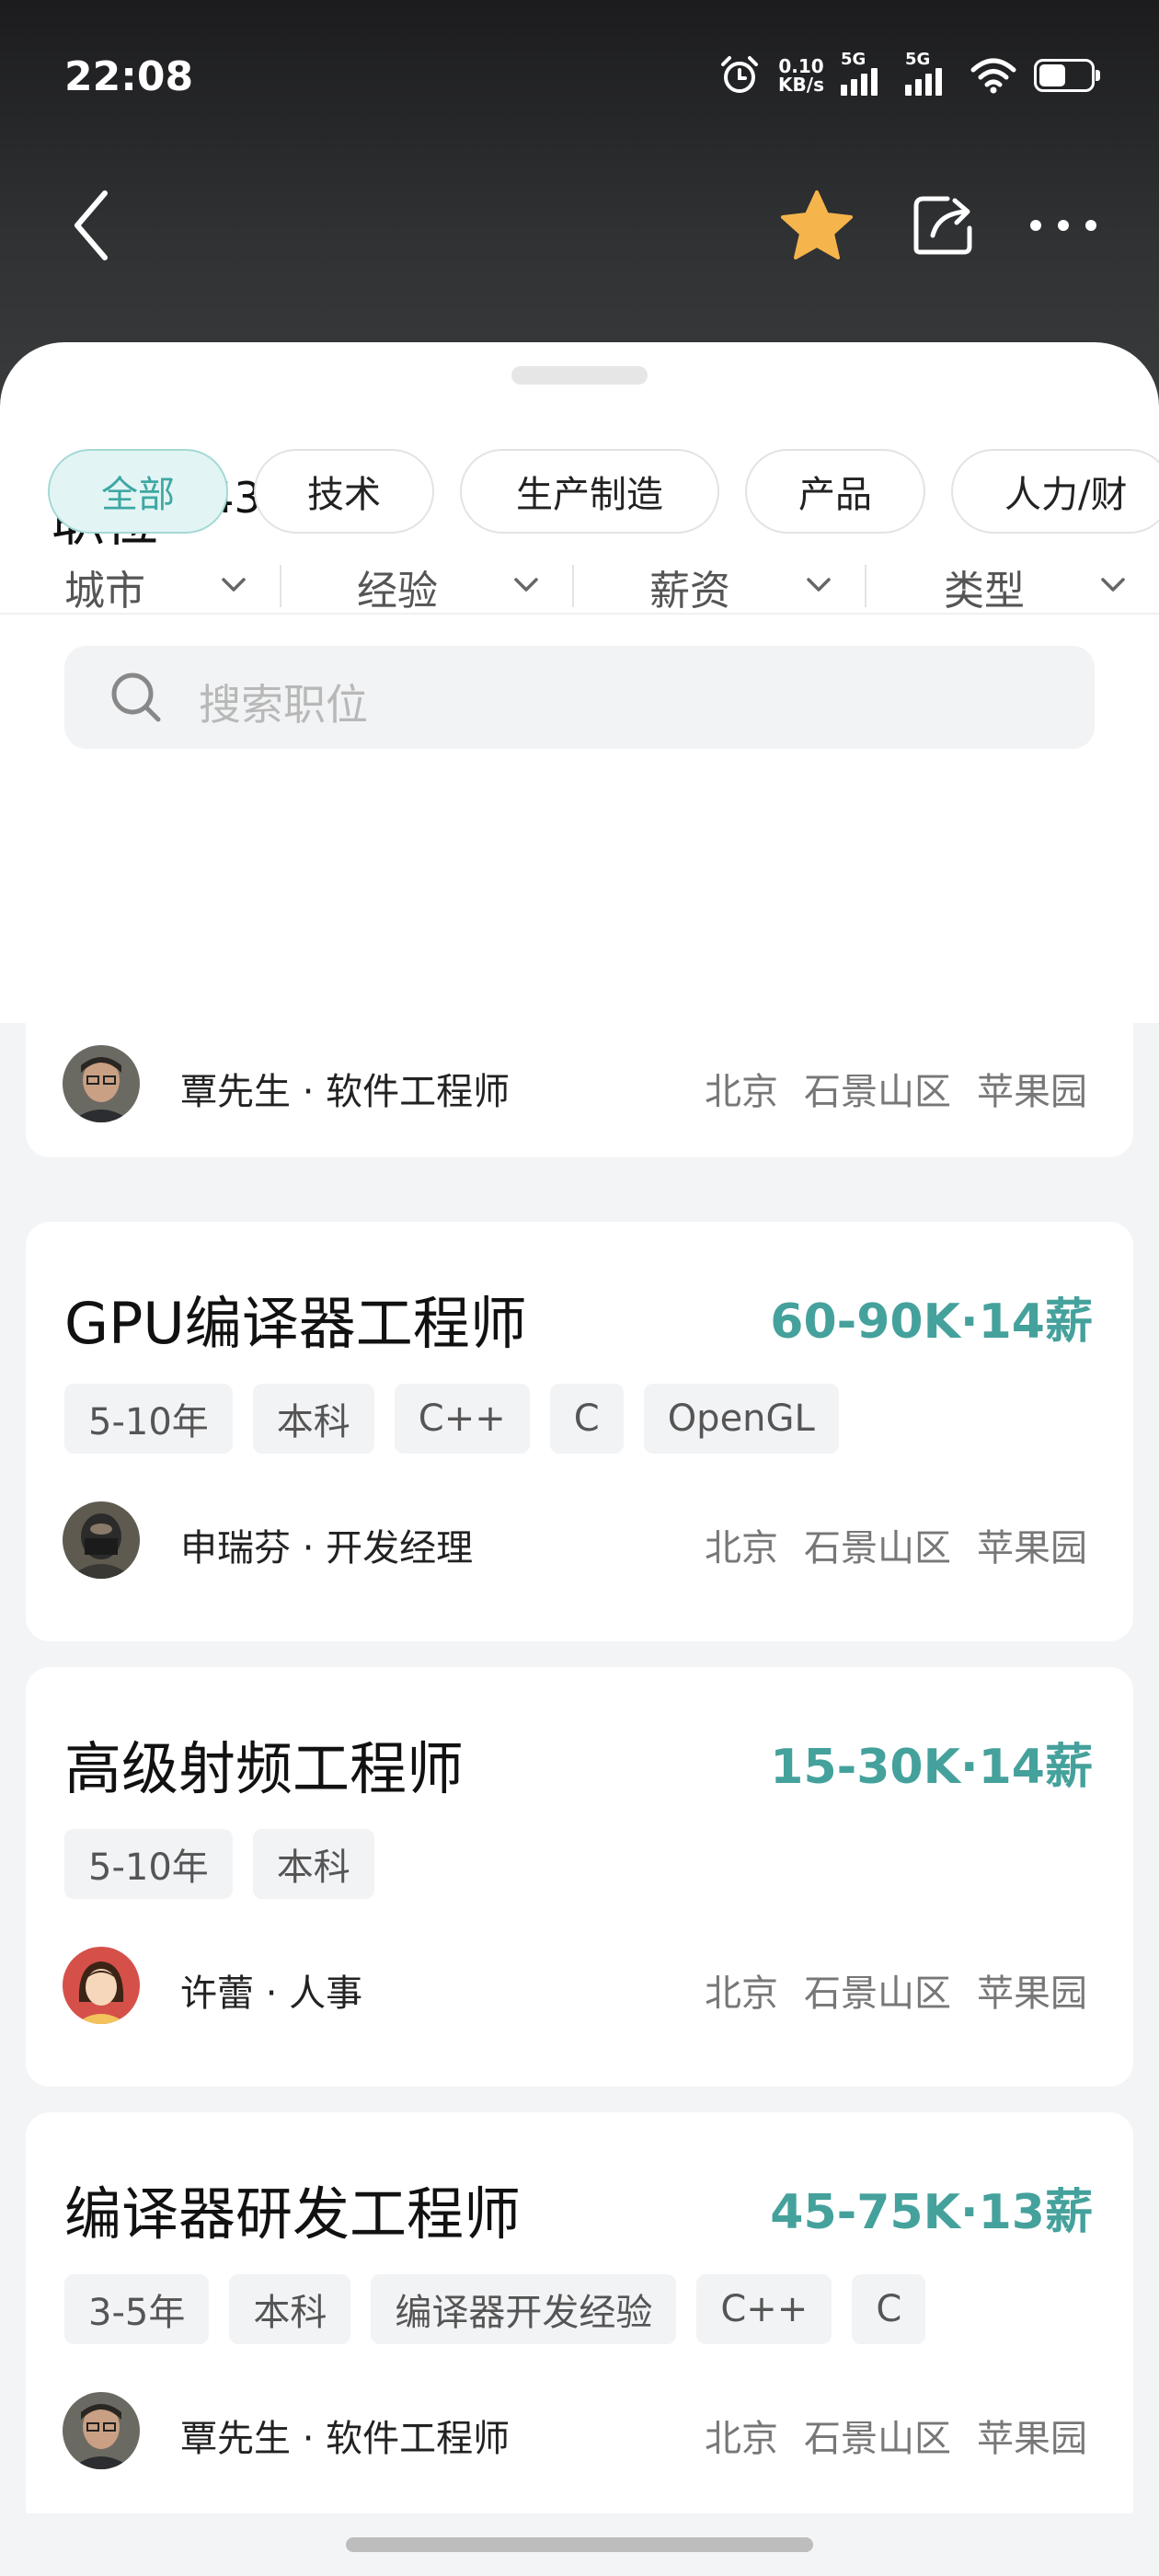 Image resolution: width=1159 pixels, height=2576 pixels. Describe the element at coordinates (129, 76) in the screenshot. I see `status-time: 22:08` at that location.